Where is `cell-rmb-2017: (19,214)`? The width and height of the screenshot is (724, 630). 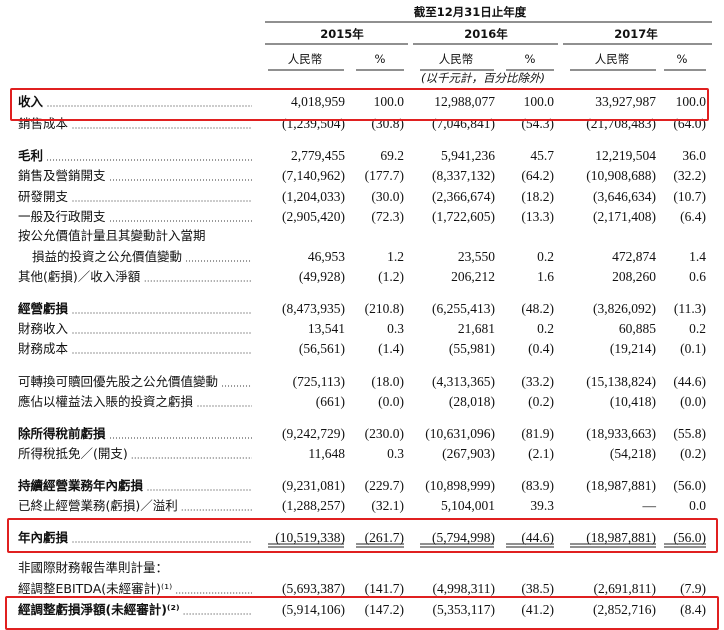 cell-rmb-2017: (19,214) is located at coordinates (633, 348).